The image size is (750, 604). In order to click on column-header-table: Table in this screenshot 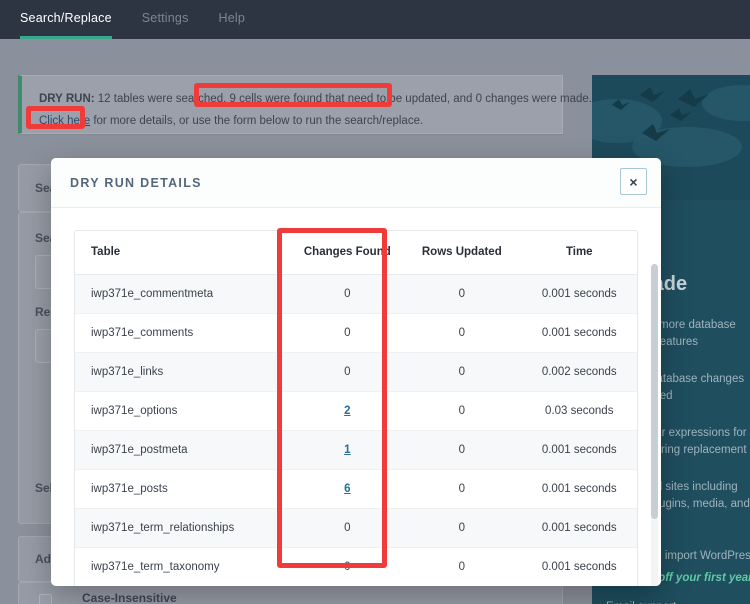, I will do `click(184, 253)`.